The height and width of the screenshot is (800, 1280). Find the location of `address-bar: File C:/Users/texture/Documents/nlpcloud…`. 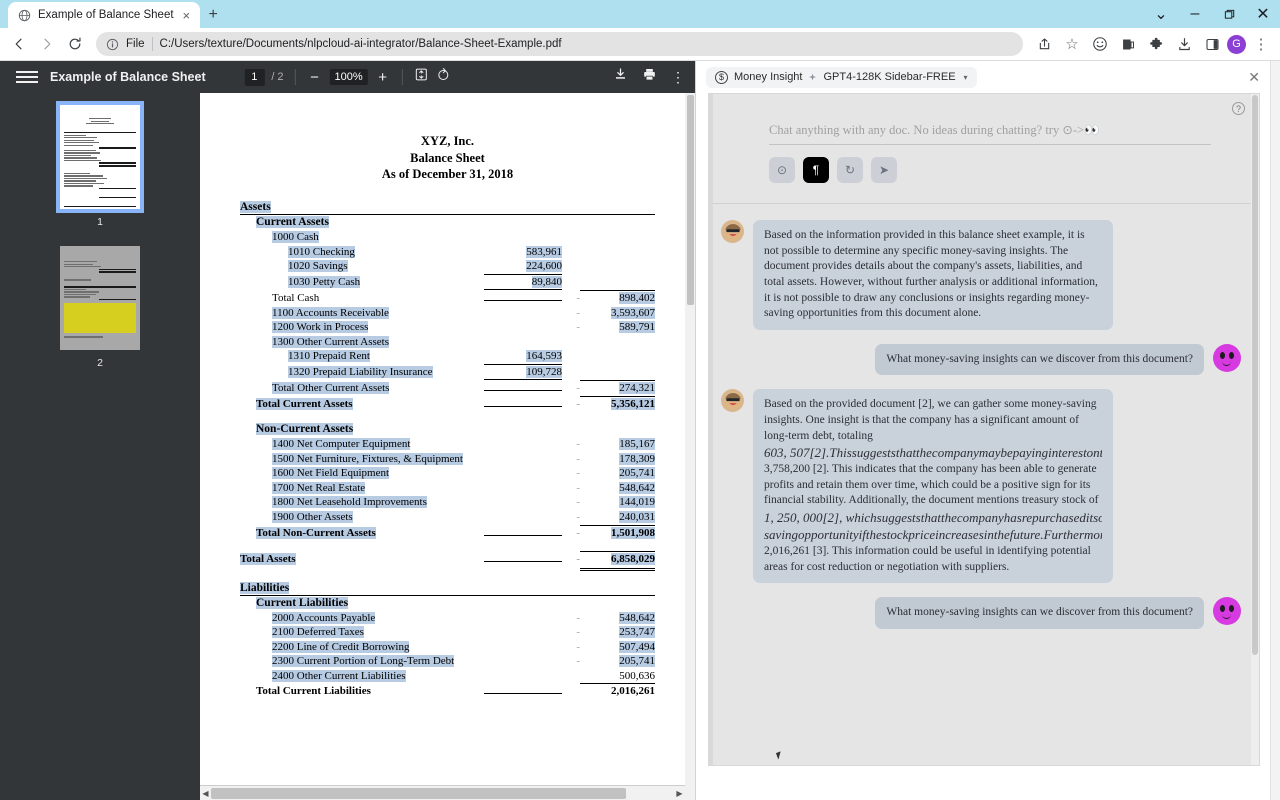

address-bar: File C:/Users/texture/Documents/nlpcloud… is located at coordinates (559, 44).